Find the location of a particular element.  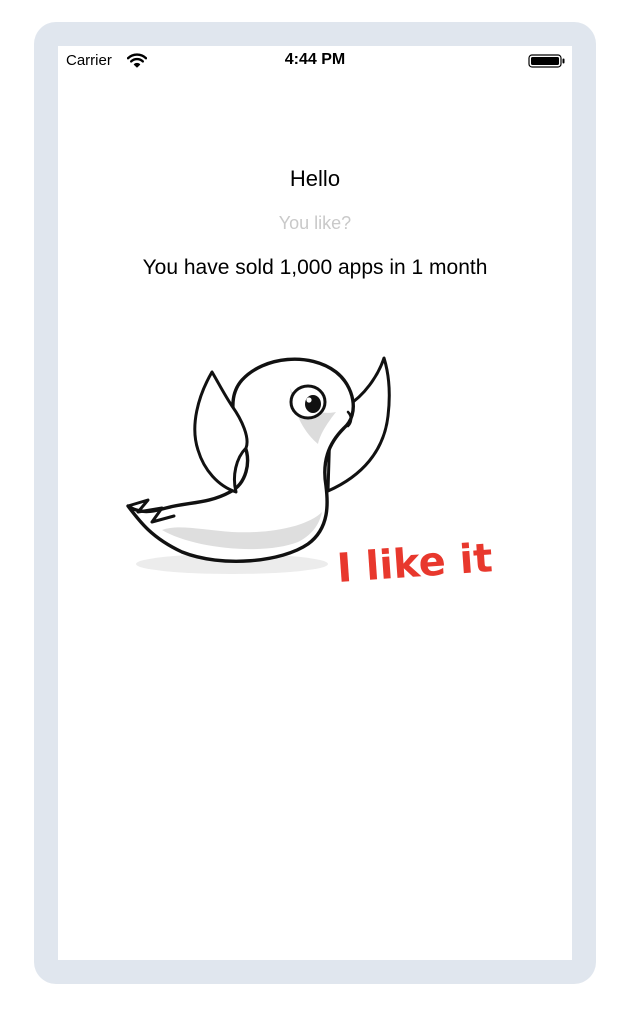

status-time: 4:44 PM is located at coordinates (315, 59).